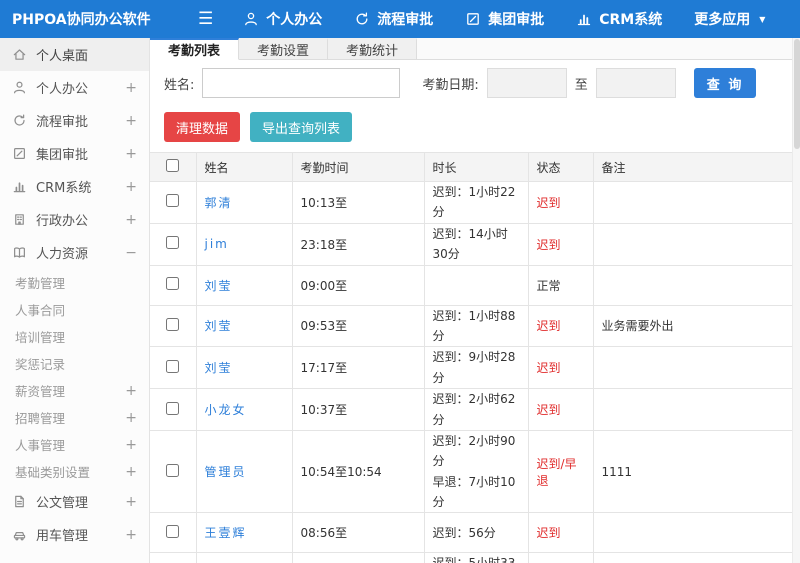 The width and height of the screenshot is (800, 563). I want to click on employee-name-link: jim, so click(217, 244).